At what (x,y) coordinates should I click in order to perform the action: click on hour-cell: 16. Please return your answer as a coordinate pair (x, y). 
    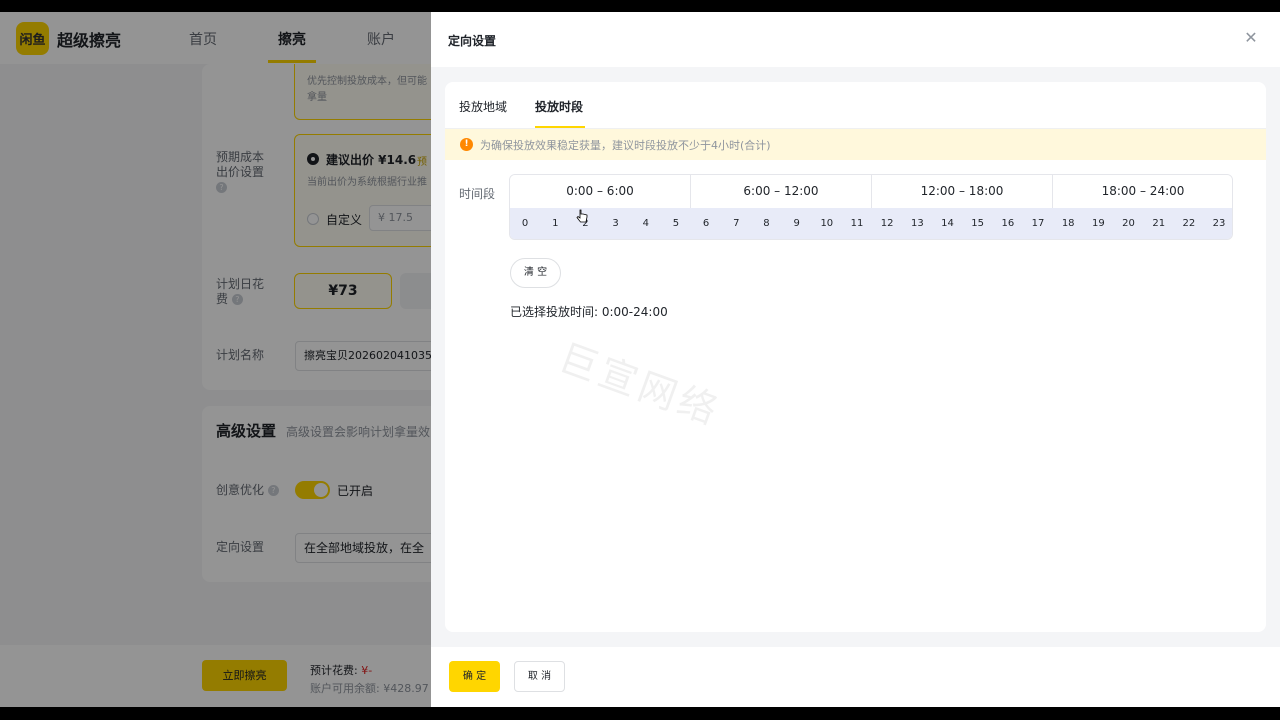
    Looking at the image, I should click on (1008, 223).